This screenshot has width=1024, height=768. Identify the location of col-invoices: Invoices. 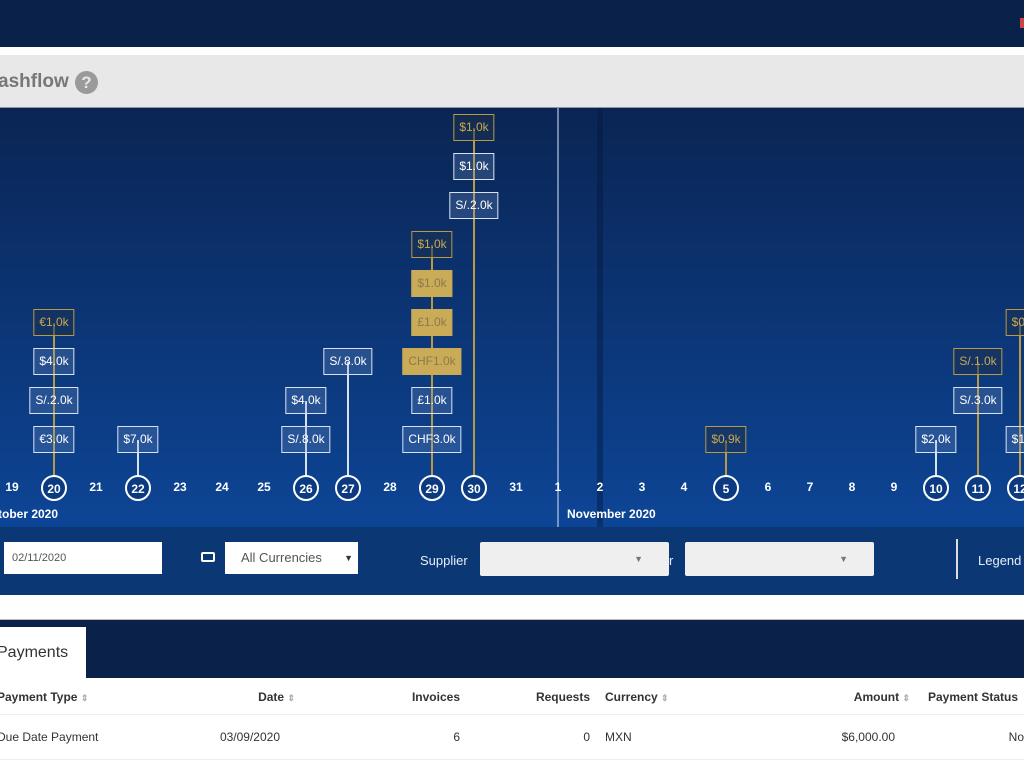
(377, 697).